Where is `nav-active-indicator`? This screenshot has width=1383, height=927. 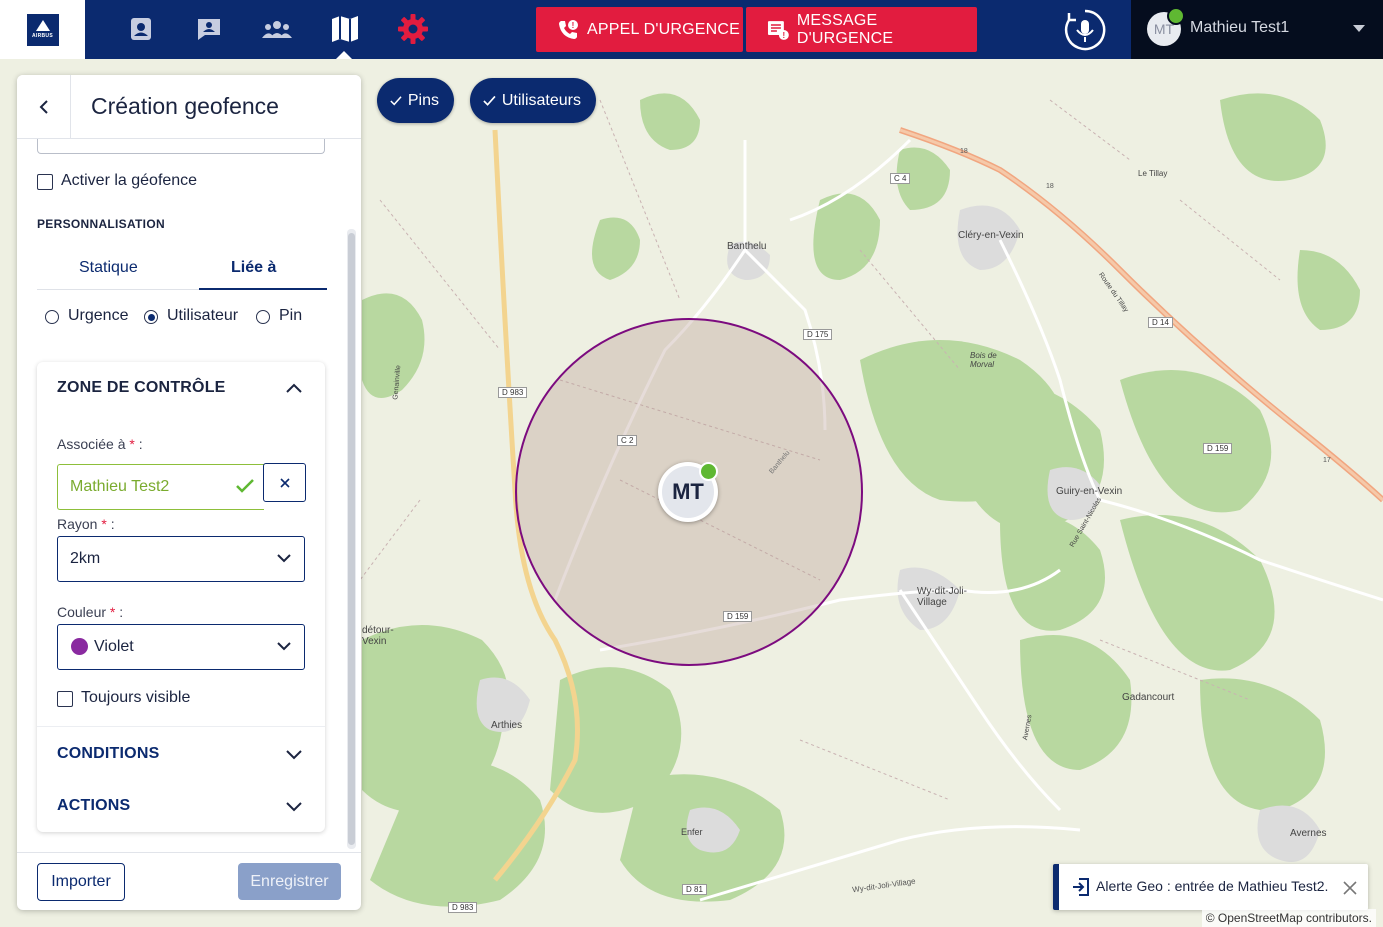 nav-active-indicator is located at coordinates (344, 55).